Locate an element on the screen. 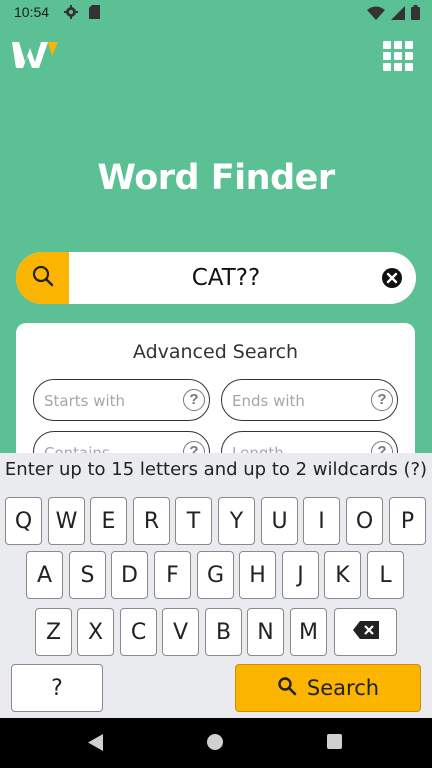 The width and height of the screenshot is (432, 768). key-j: J is located at coordinates (300, 575).